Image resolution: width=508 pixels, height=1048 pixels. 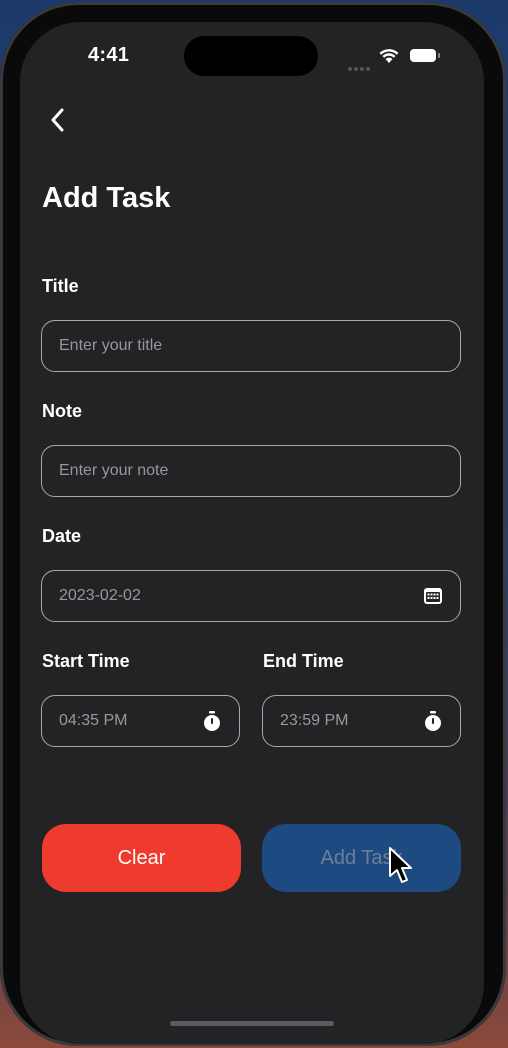 I want to click on calendar-icon, so click(x=433, y=596).